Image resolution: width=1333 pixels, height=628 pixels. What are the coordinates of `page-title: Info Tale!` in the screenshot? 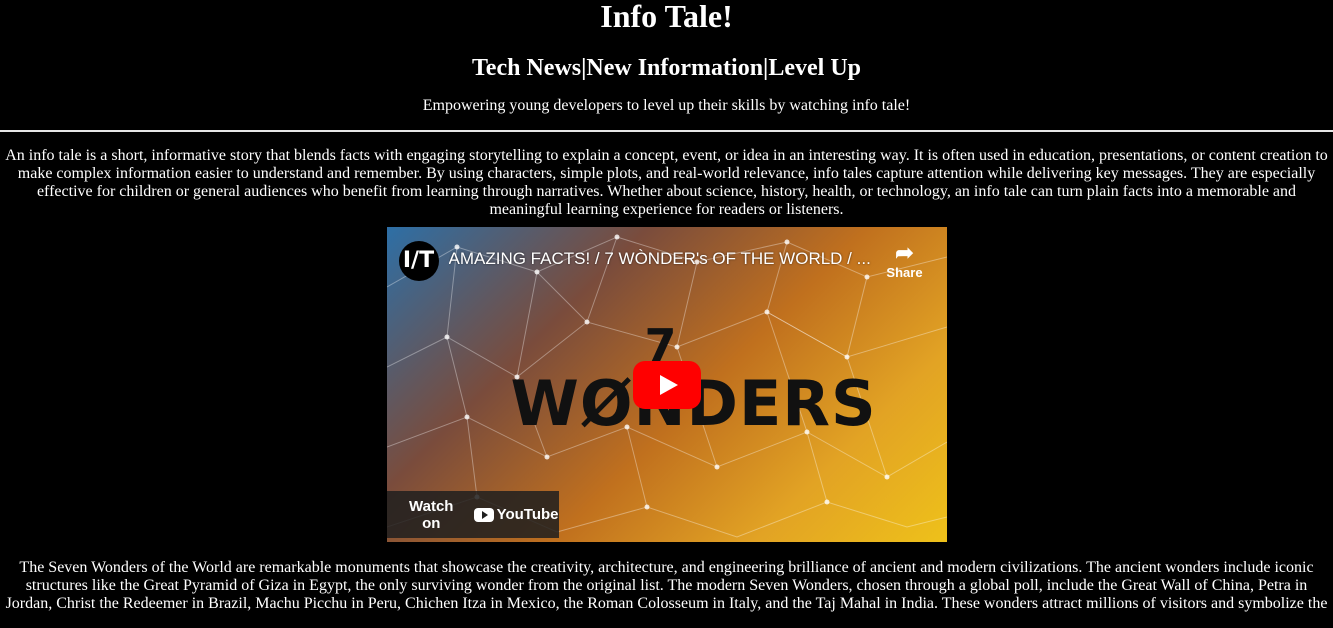 It's located at (666, 17).